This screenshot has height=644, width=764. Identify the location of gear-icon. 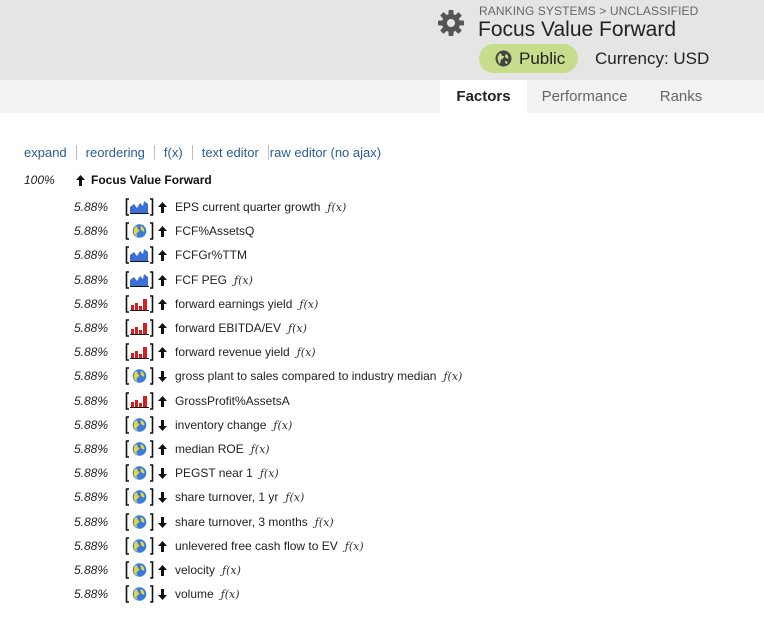
(451, 23).